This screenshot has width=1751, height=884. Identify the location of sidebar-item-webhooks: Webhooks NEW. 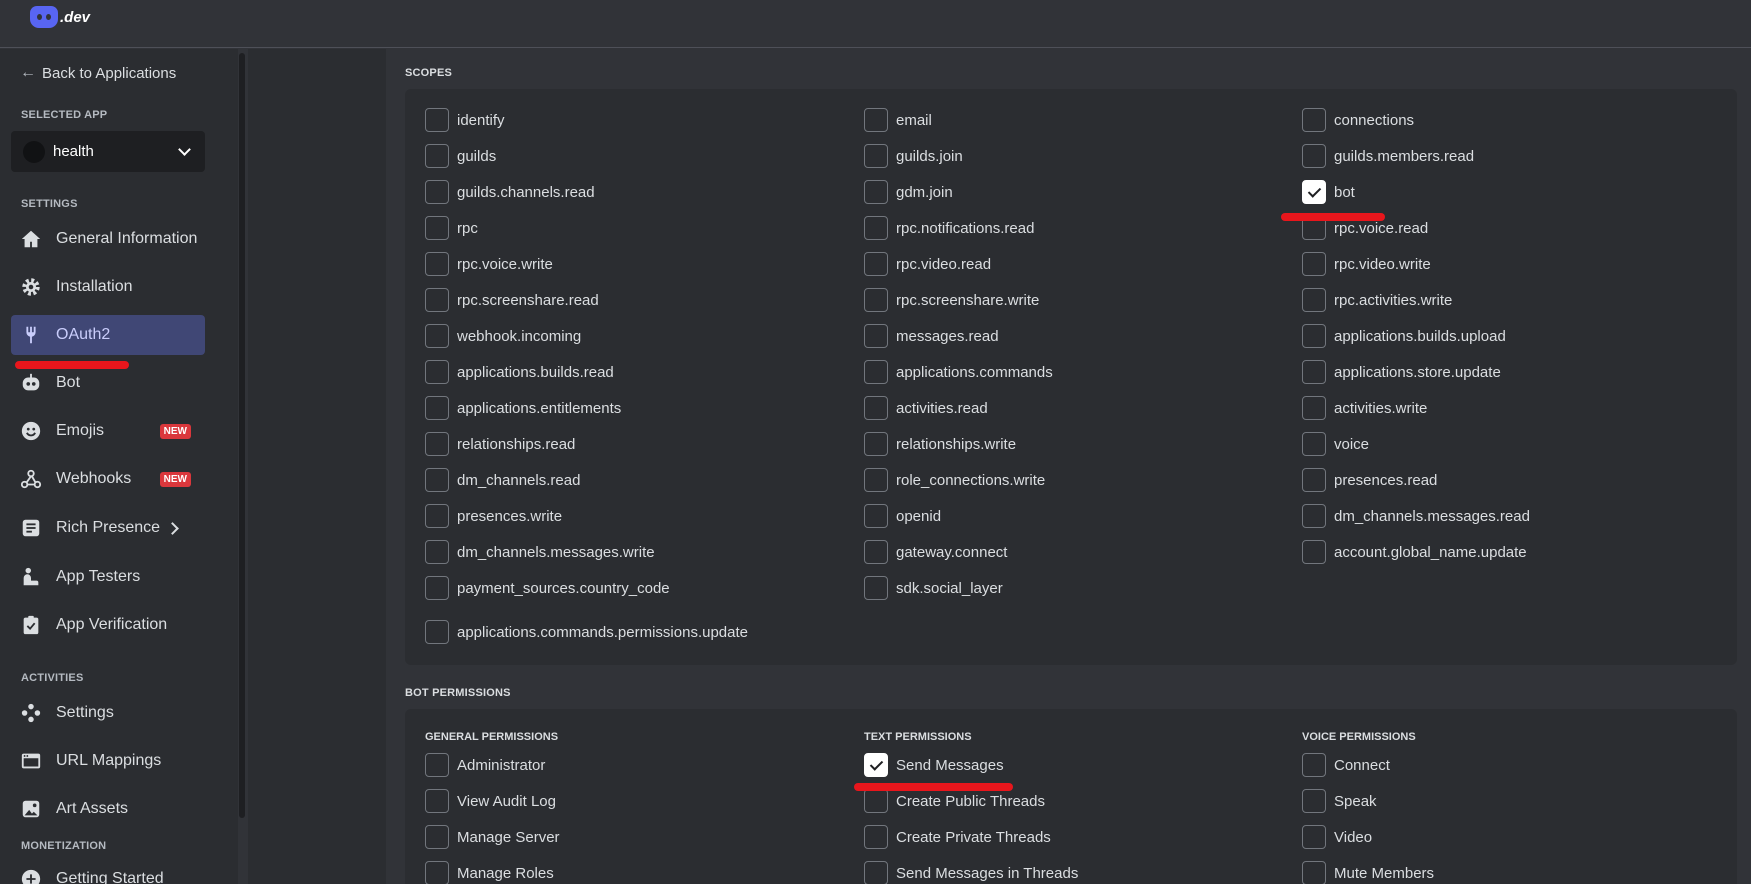
(108, 479).